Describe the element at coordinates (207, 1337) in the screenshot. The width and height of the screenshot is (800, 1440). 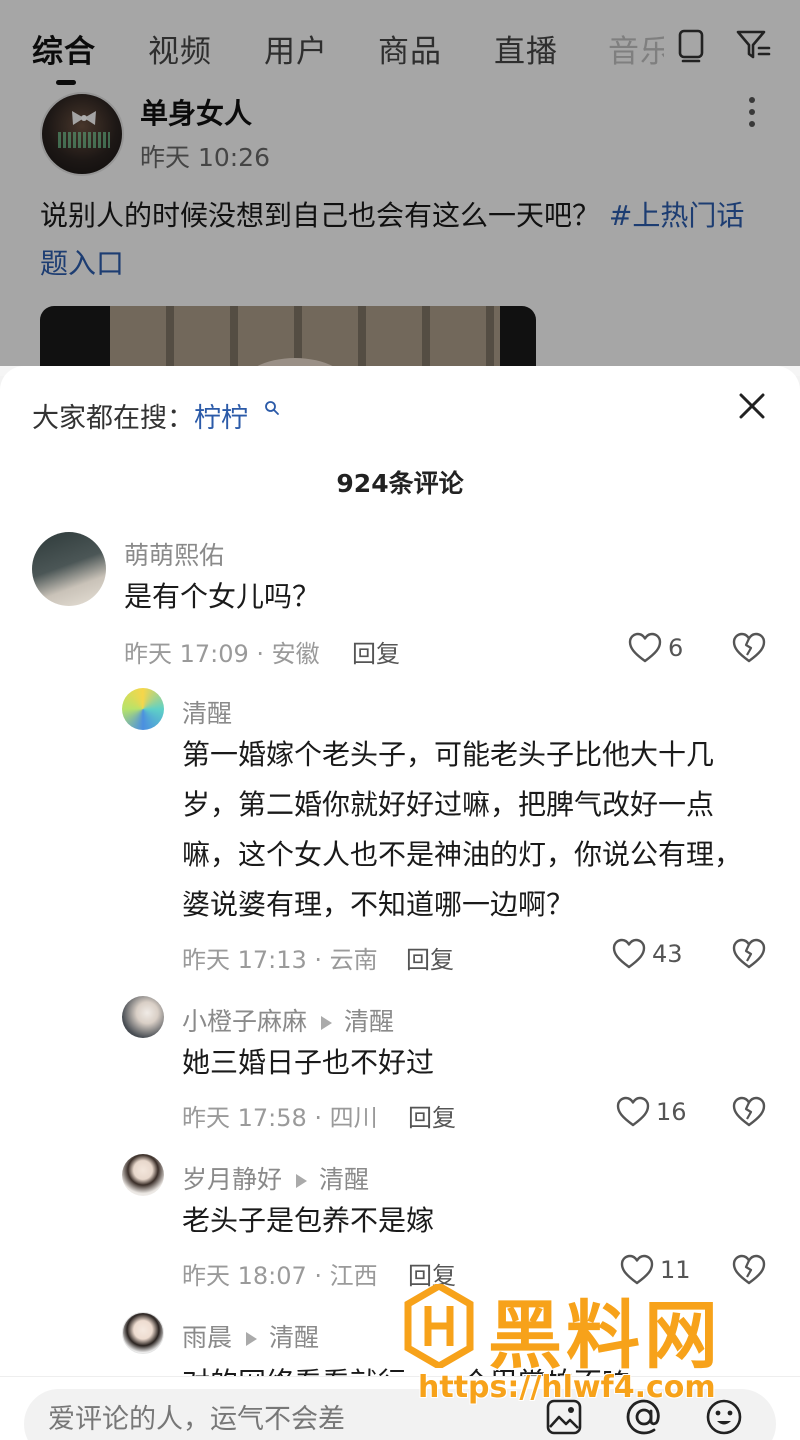
I see `commenter-name-text: 雨晨` at that location.